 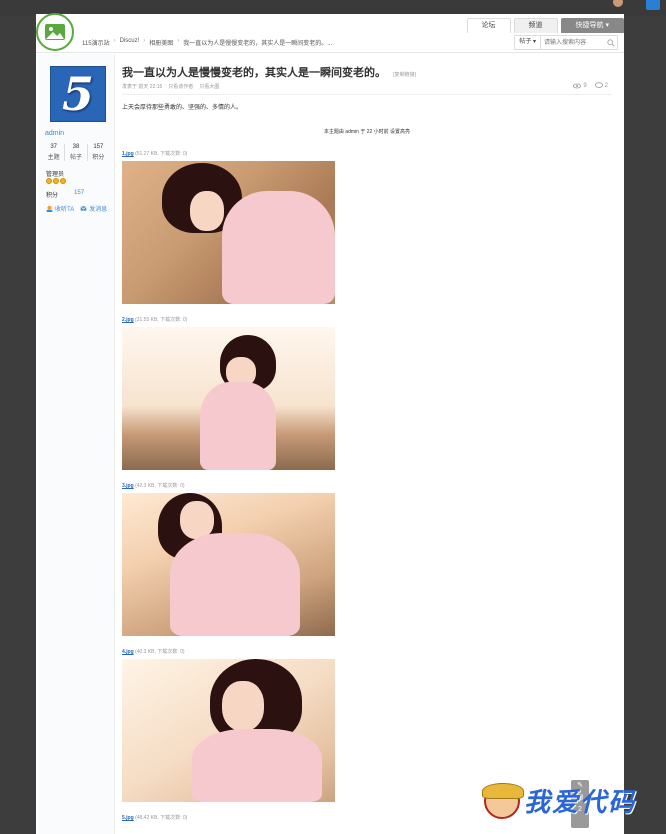 What do you see at coordinates (76, 208) in the screenshot?
I see `author-actions: 收听TA 发消息` at bounding box center [76, 208].